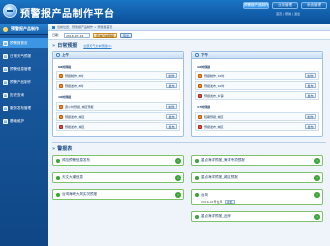 Image resolution: width=330 pixels, height=246 pixels. Describe the element at coordinates (314, 5) in the screenshot. I see `top-tab-system: 系统管理` at that location.